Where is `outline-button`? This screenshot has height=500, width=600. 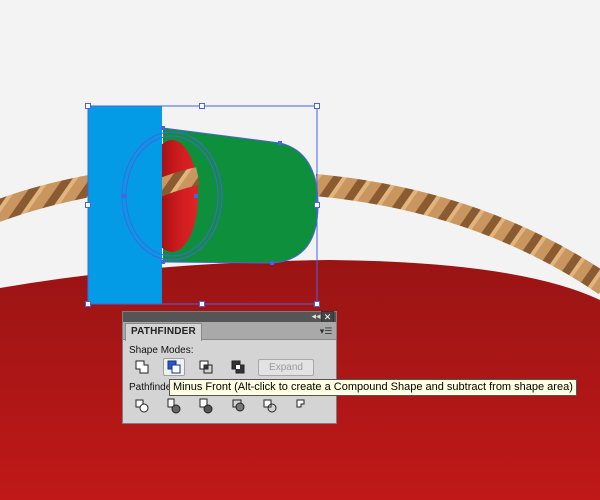
outline-button is located at coordinates (270, 406).